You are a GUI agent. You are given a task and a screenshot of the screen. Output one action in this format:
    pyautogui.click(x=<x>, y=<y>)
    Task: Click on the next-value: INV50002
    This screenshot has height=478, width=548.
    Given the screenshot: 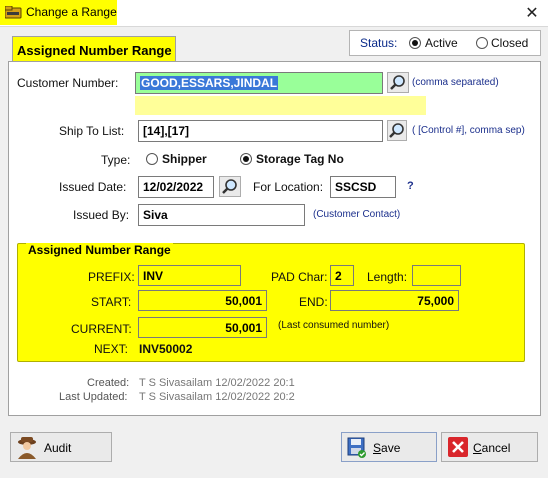 What is the action you would take?
    pyautogui.click(x=166, y=349)
    